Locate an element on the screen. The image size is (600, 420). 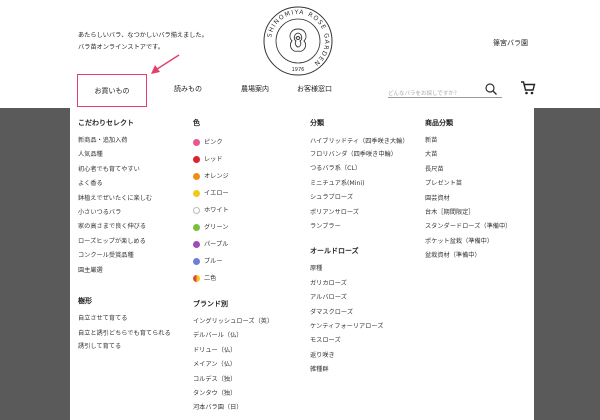
color-option-purple: パープル is located at coordinates (233, 244).